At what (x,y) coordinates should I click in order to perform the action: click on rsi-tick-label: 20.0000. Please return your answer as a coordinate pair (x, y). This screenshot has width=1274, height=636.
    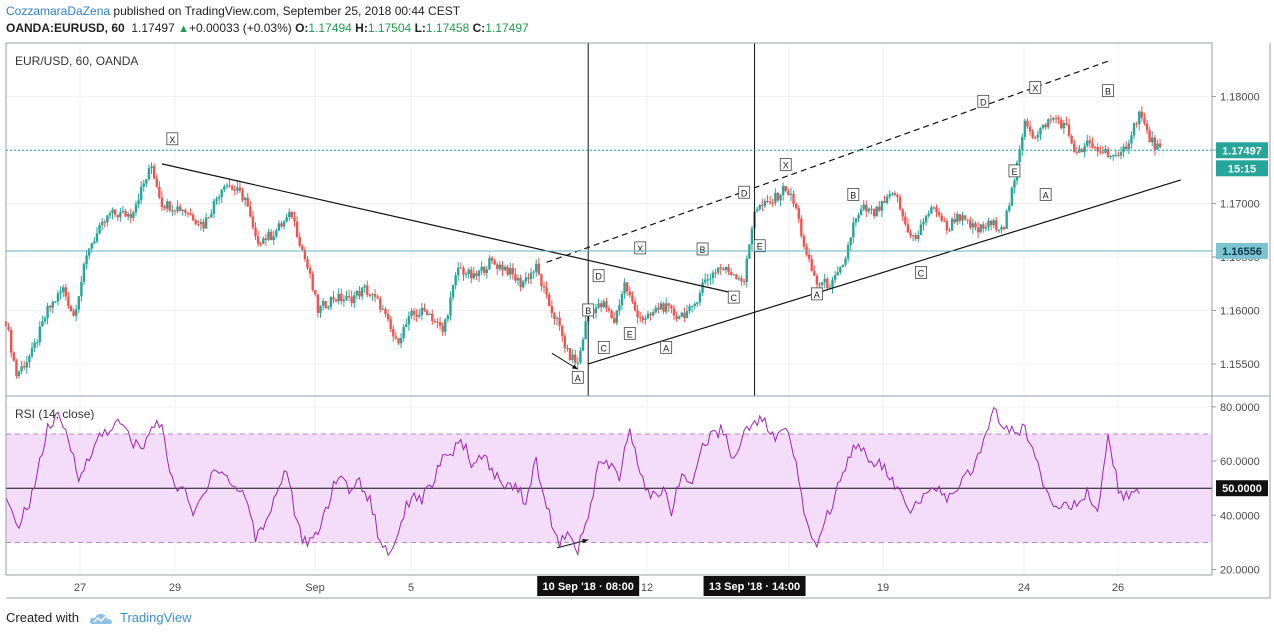
    Looking at the image, I should click on (1240, 571).